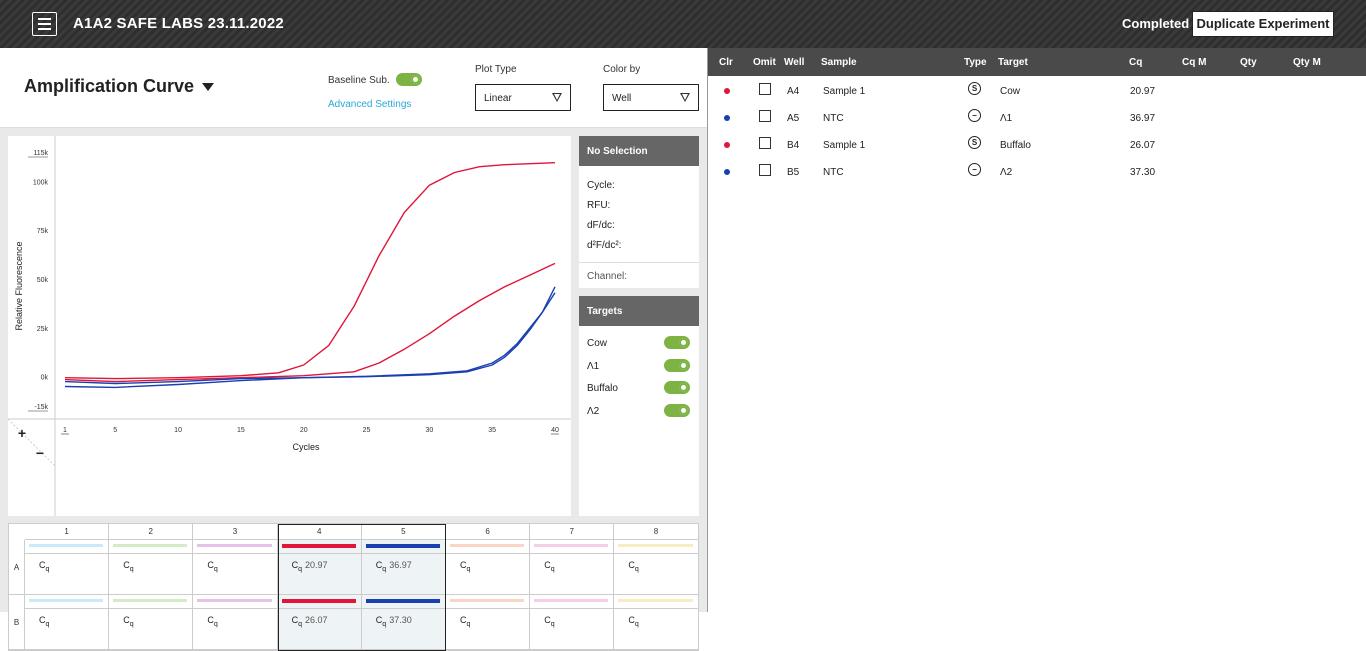 The width and height of the screenshot is (1366, 651). What do you see at coordinates (601, 225) in the screenshot?
I see `df-label: dF/dc:` at bounding box center [601, 225].